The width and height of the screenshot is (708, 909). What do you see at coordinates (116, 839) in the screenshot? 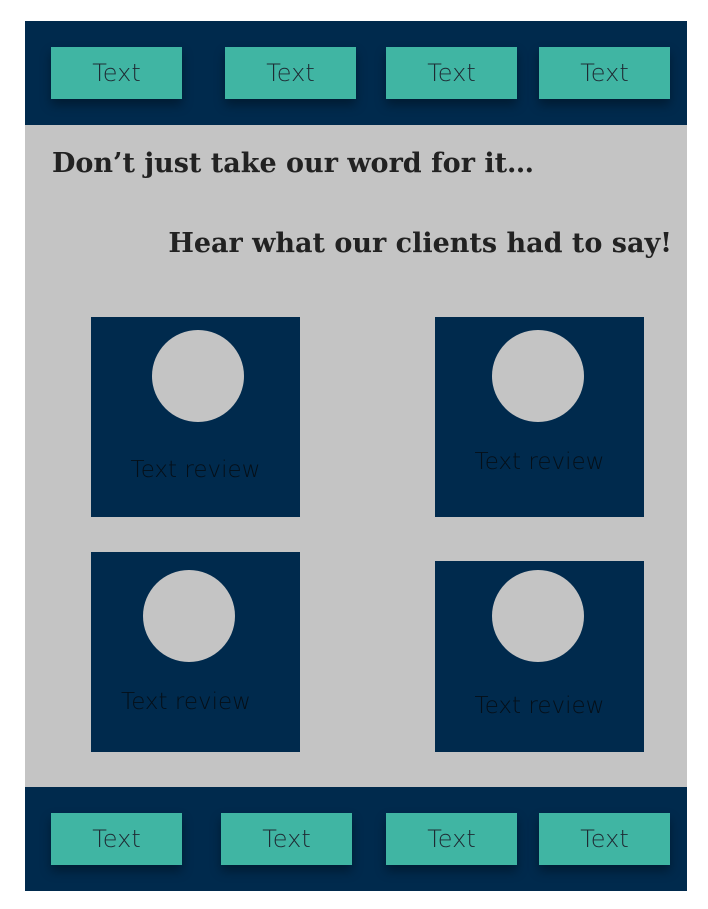
I see `footer-nav-button-1: Text` at bounding box center [116, 839].